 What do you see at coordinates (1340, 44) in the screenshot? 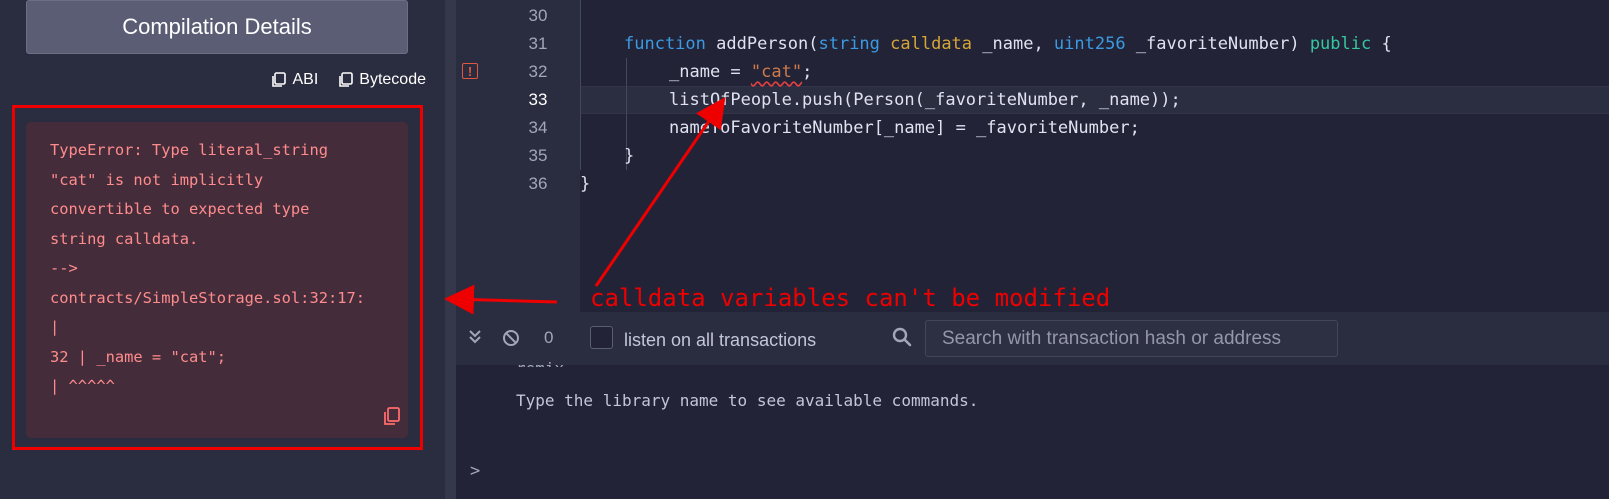
I see `keyword: public` at bounding box center [1340, 44].